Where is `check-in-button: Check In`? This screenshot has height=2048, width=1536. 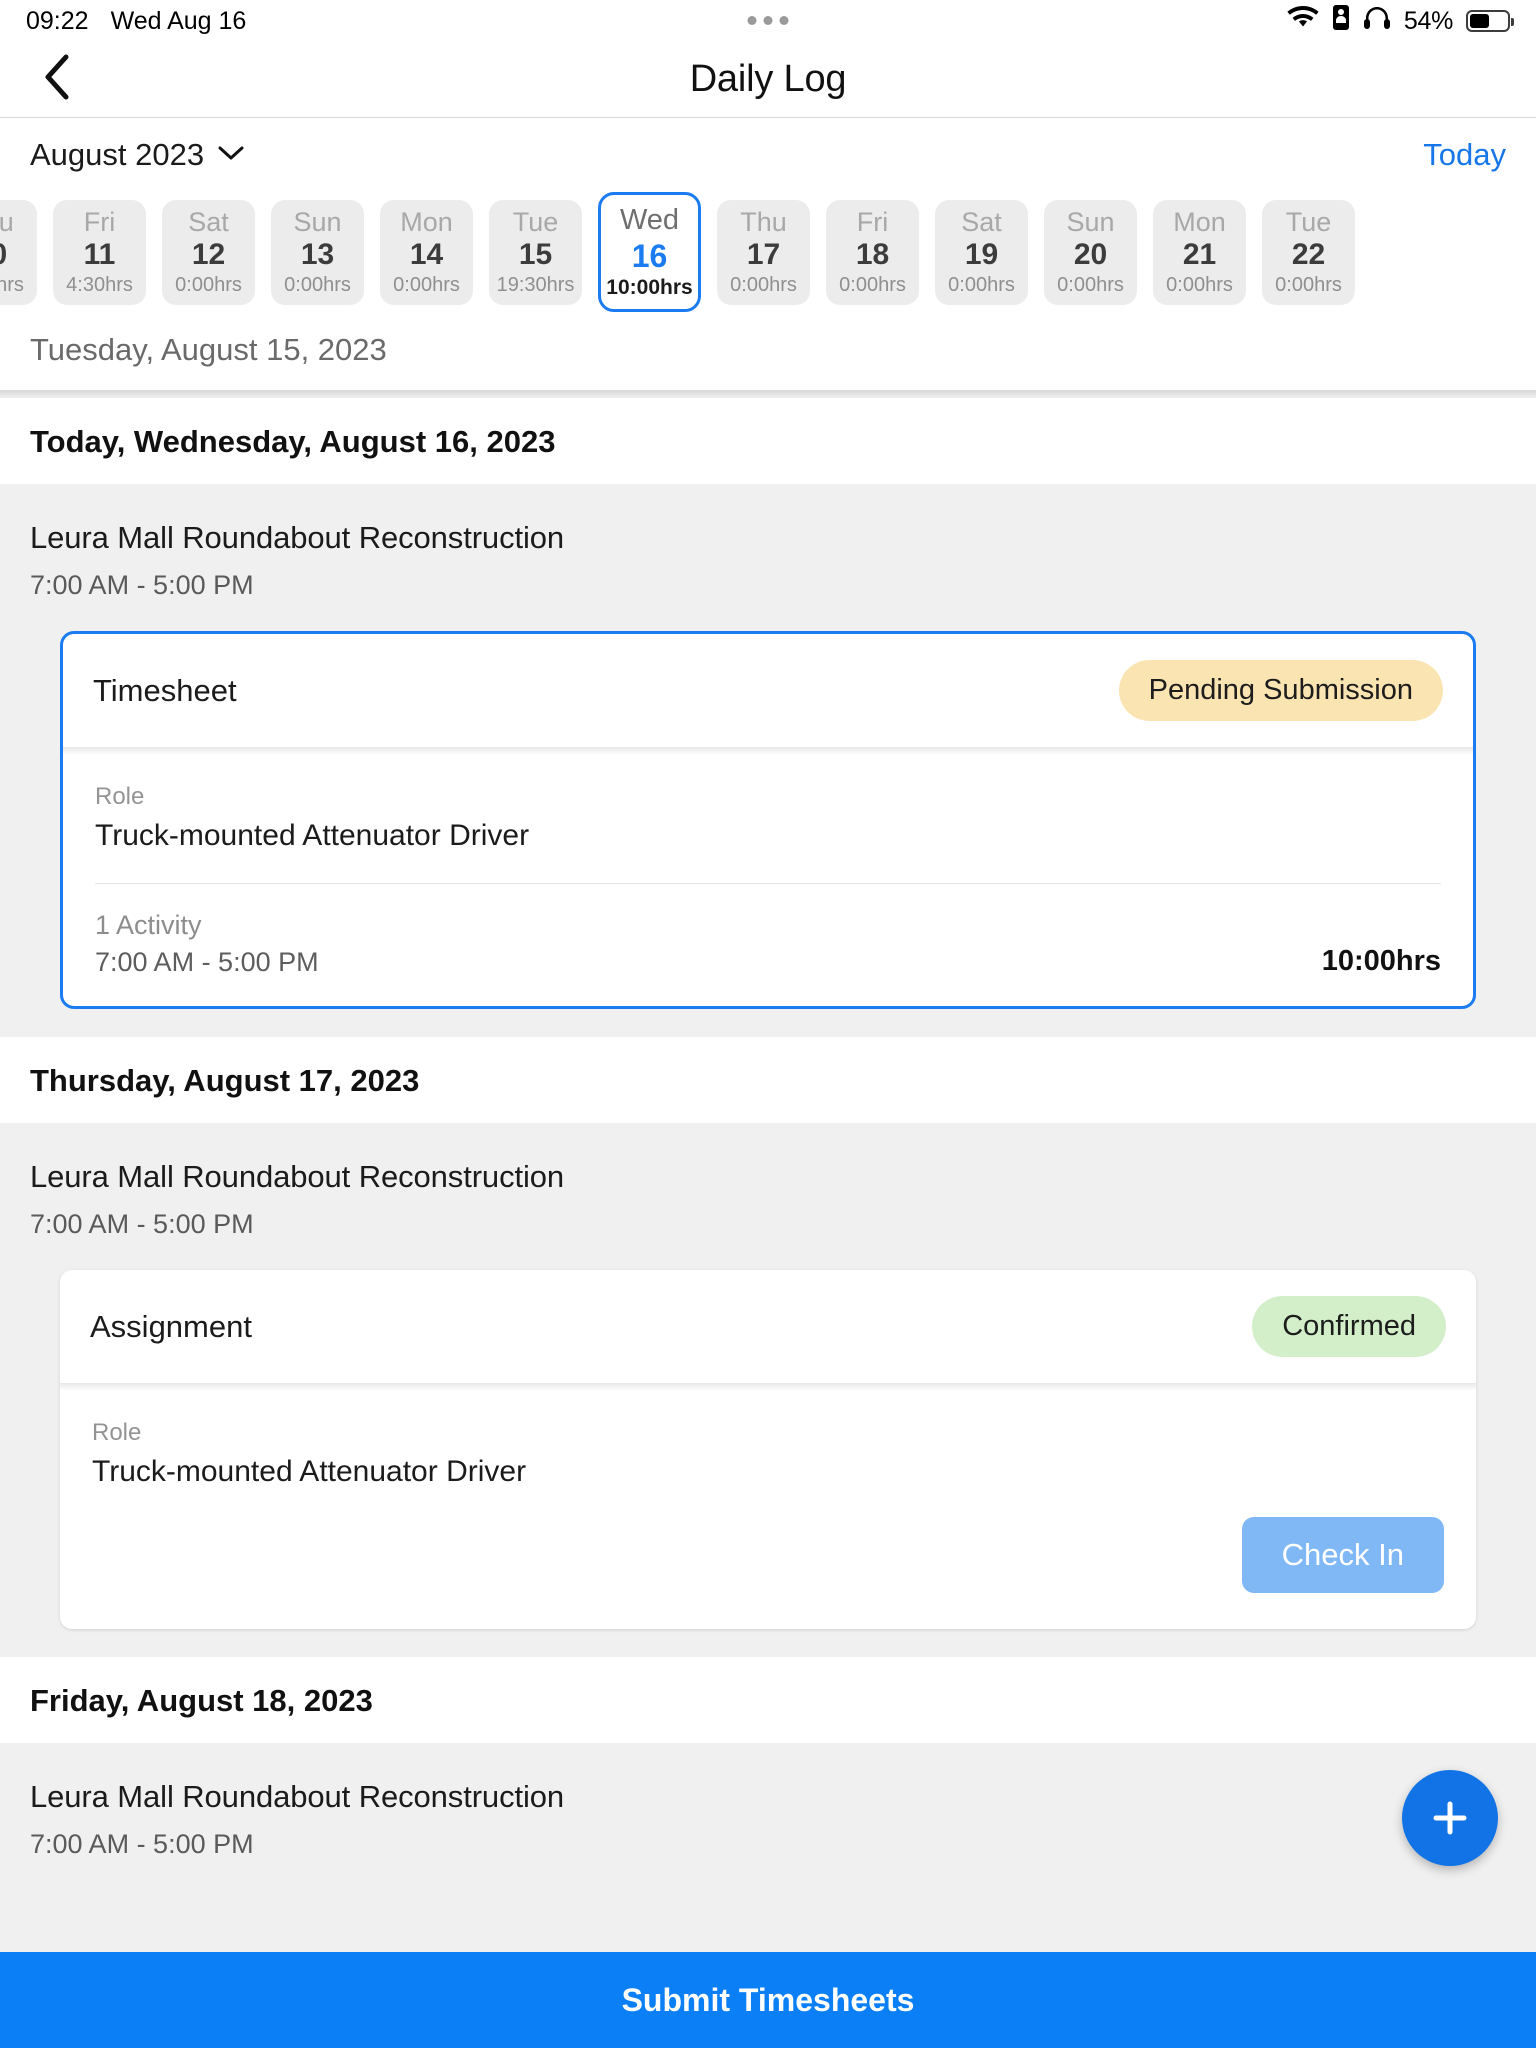 check-in-button: Check In is located at coordinates (1342, 1555).